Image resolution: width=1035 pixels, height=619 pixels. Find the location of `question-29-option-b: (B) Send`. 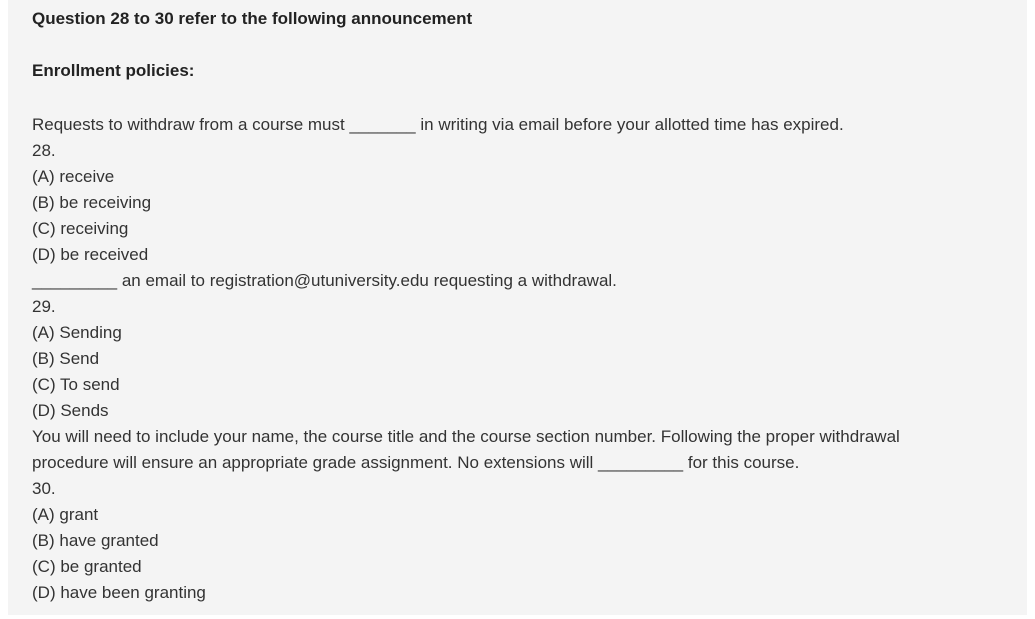

question-29-option-b: (B) Send is located at coordinates (527, 359).